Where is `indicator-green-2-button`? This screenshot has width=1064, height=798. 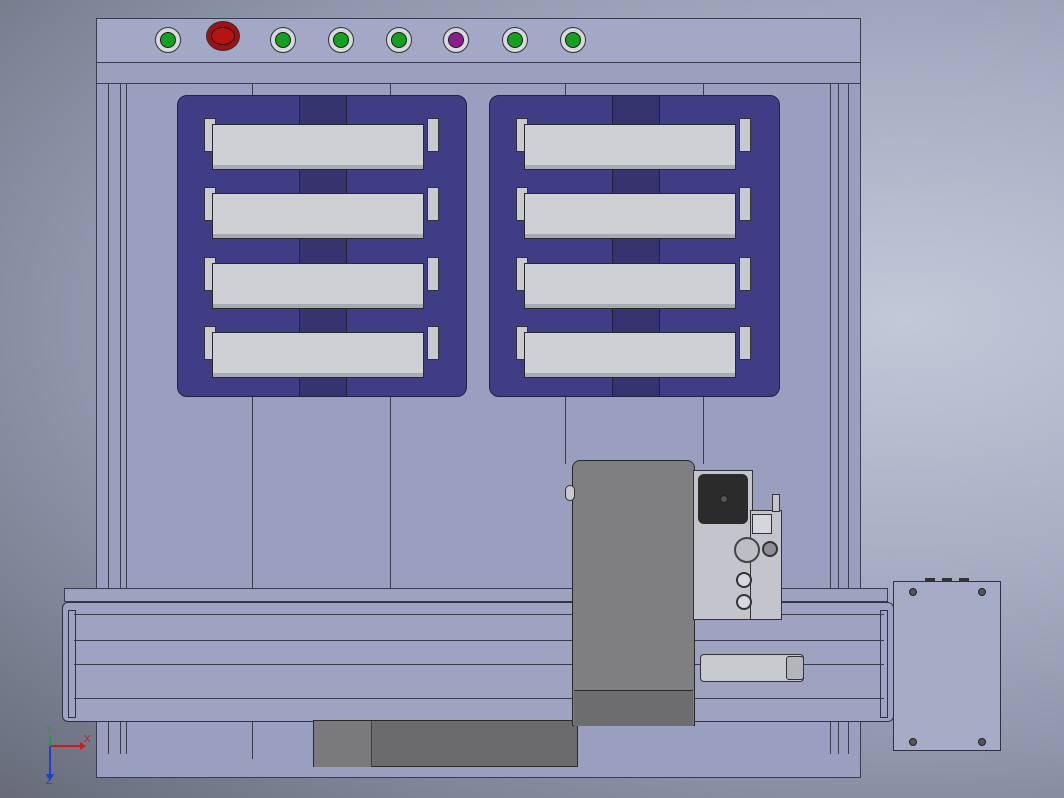
indicator-green-2-button is located at coordinates (283, 40).